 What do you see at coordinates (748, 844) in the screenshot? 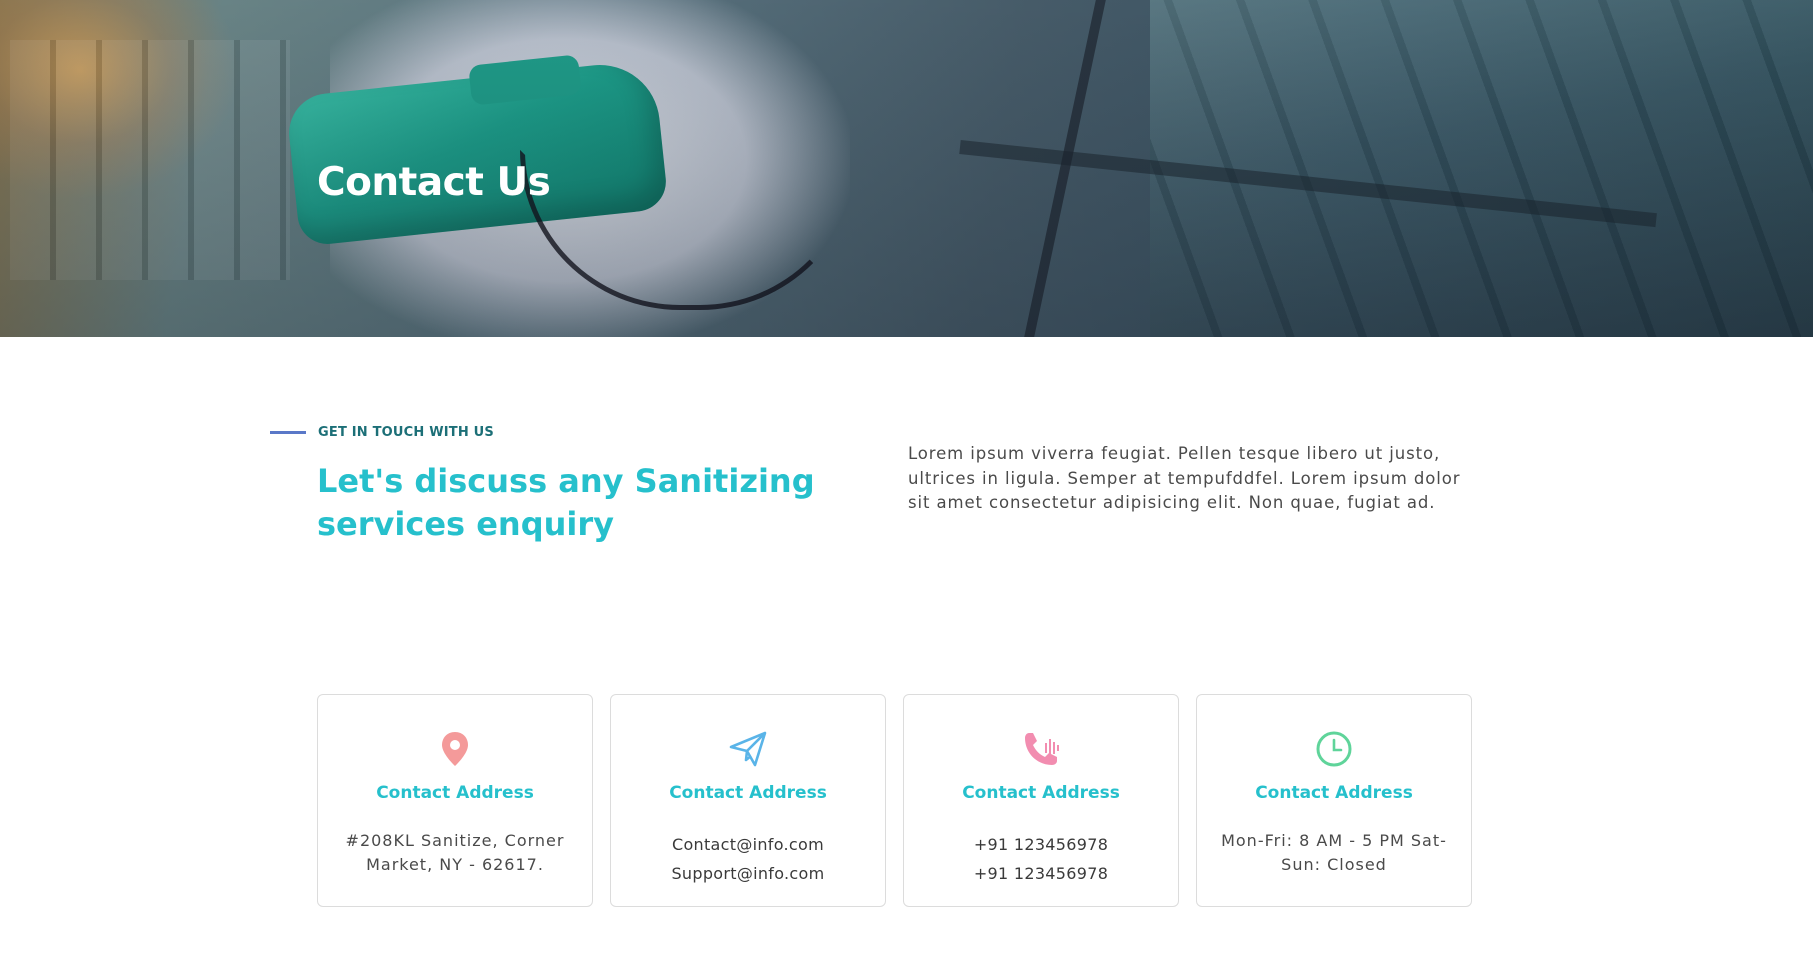
I see `email-primary: Contact@info.com` at bounding box center [748, 844].